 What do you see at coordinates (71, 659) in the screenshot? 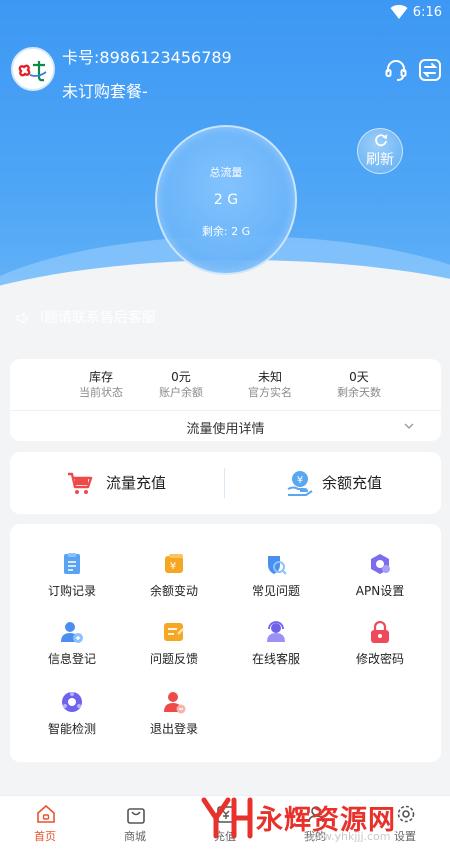
I see `menu-label: 信息登记` at bounding box center [71, 659].